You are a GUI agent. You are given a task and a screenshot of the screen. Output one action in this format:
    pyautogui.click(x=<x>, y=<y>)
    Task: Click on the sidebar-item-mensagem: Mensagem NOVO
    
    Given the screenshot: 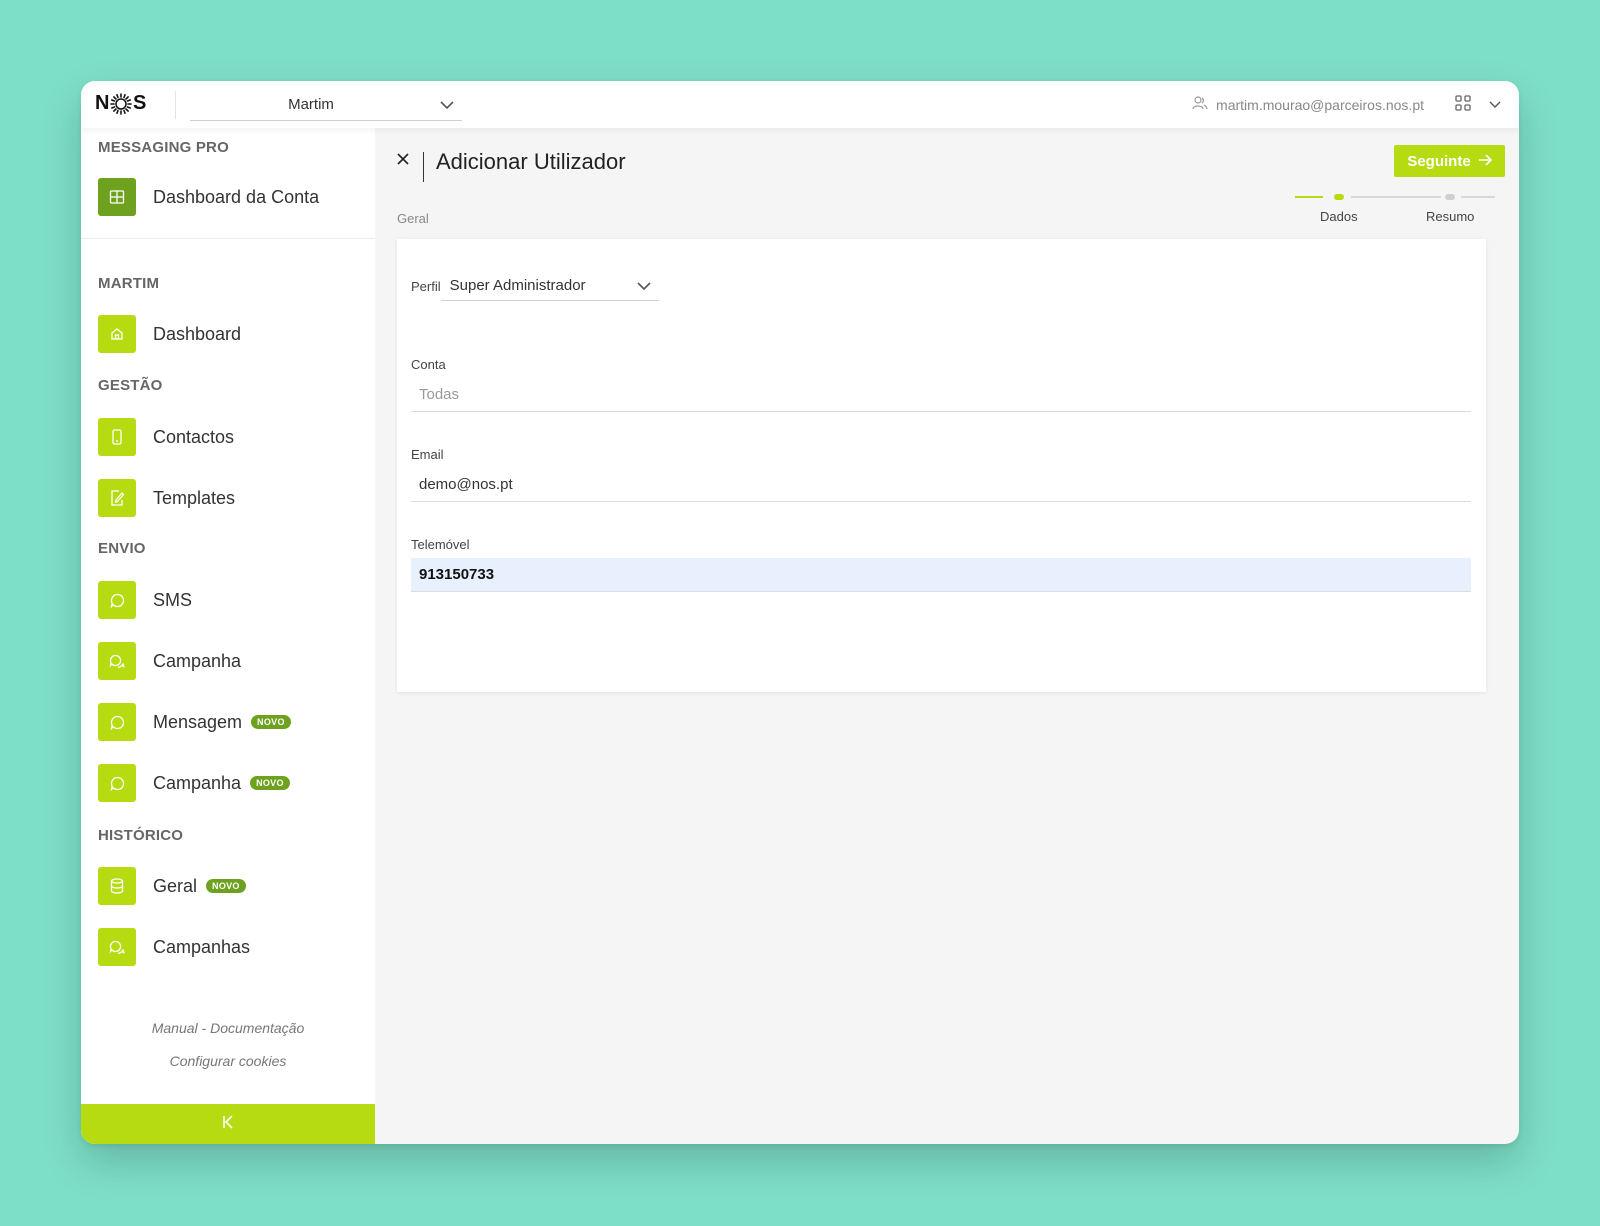 What is the action you would take?
    pyautogui.click(x=194, y=722)
    